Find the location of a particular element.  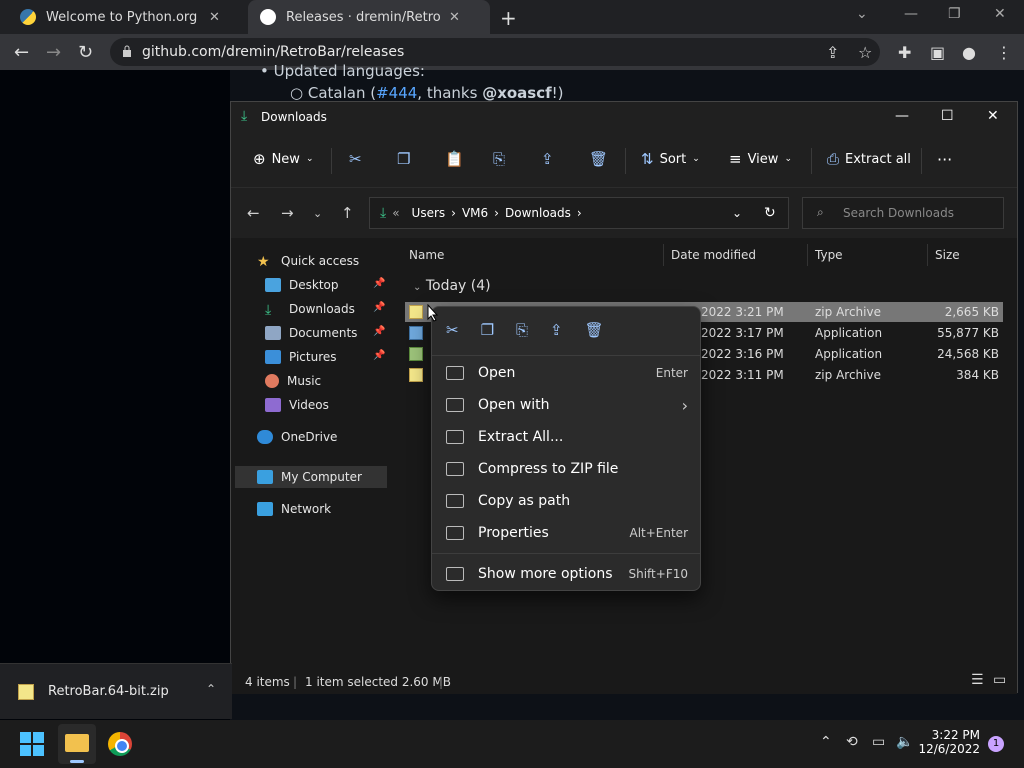

menu-item-label: Open is located at coordinates (497, 373).